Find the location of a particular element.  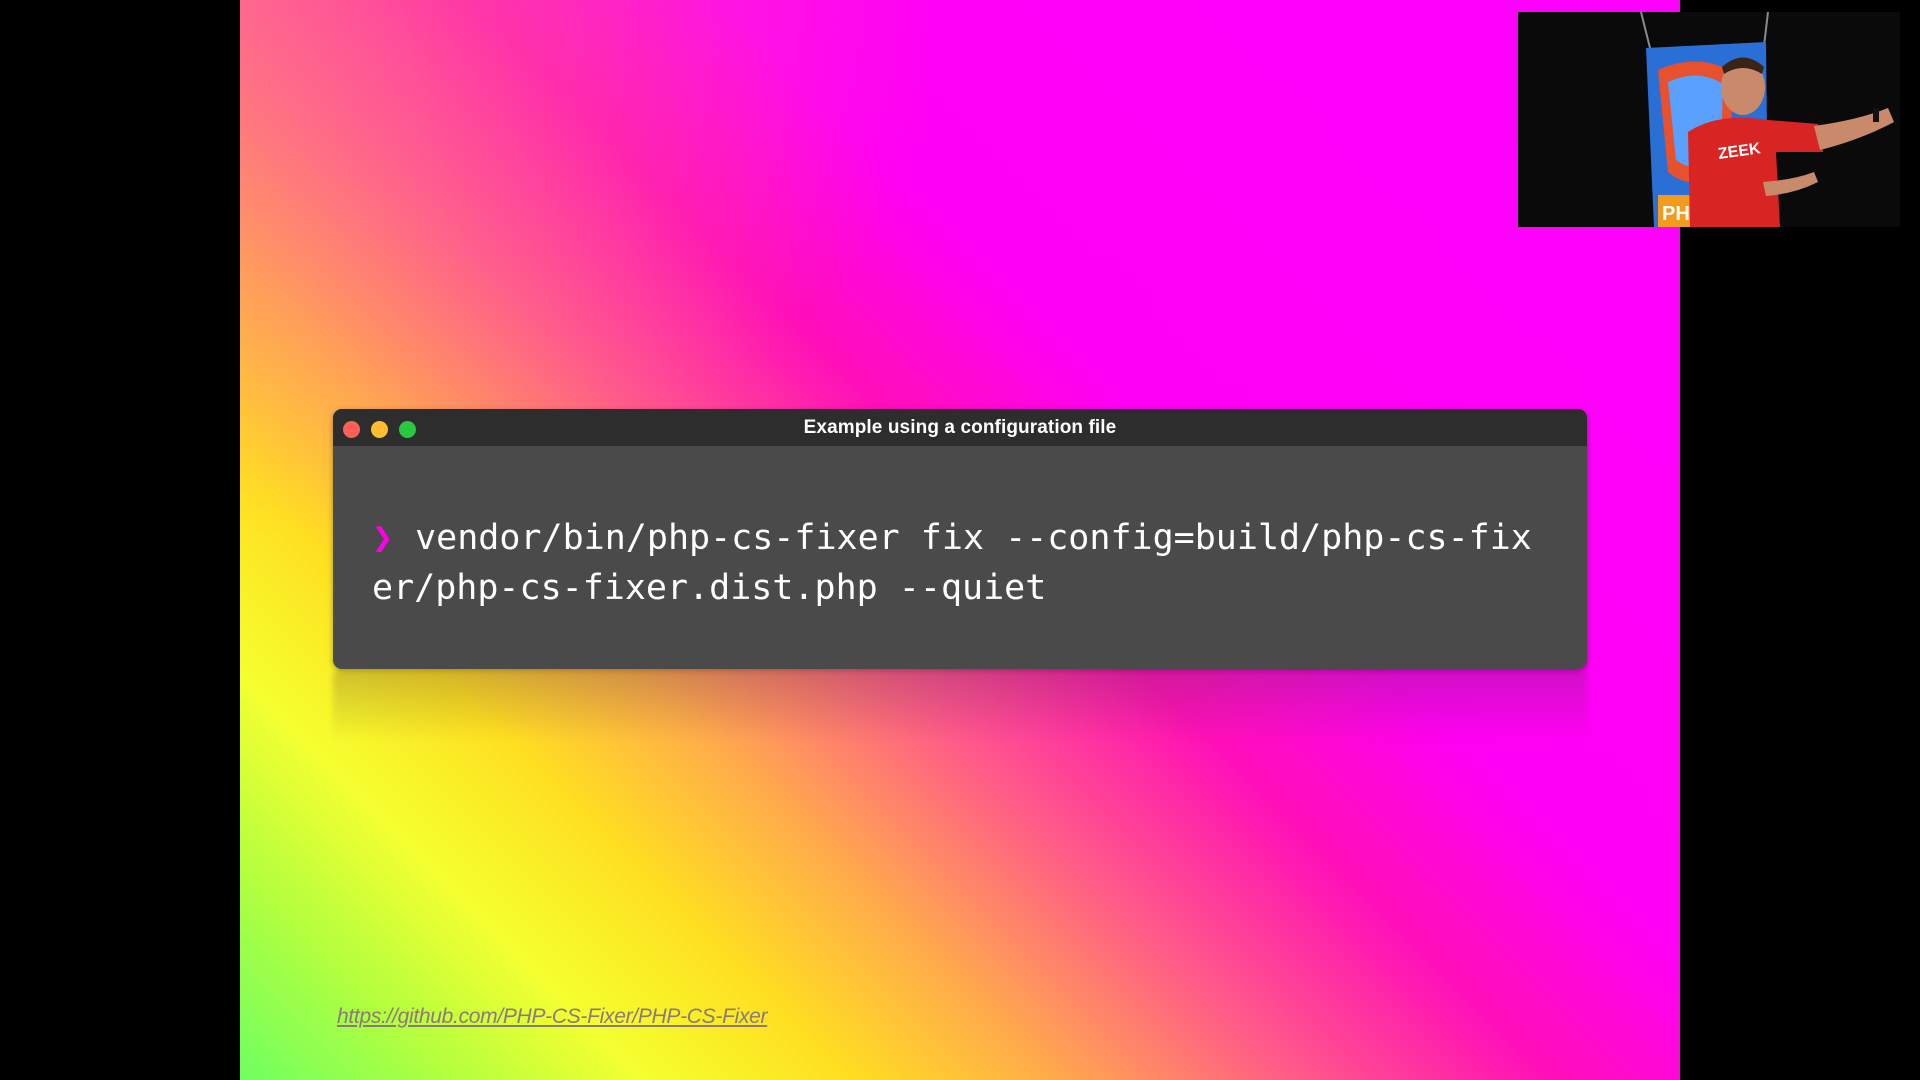

speaker-video-frame: PH ZEEK is located at coordinates (1709, 119).